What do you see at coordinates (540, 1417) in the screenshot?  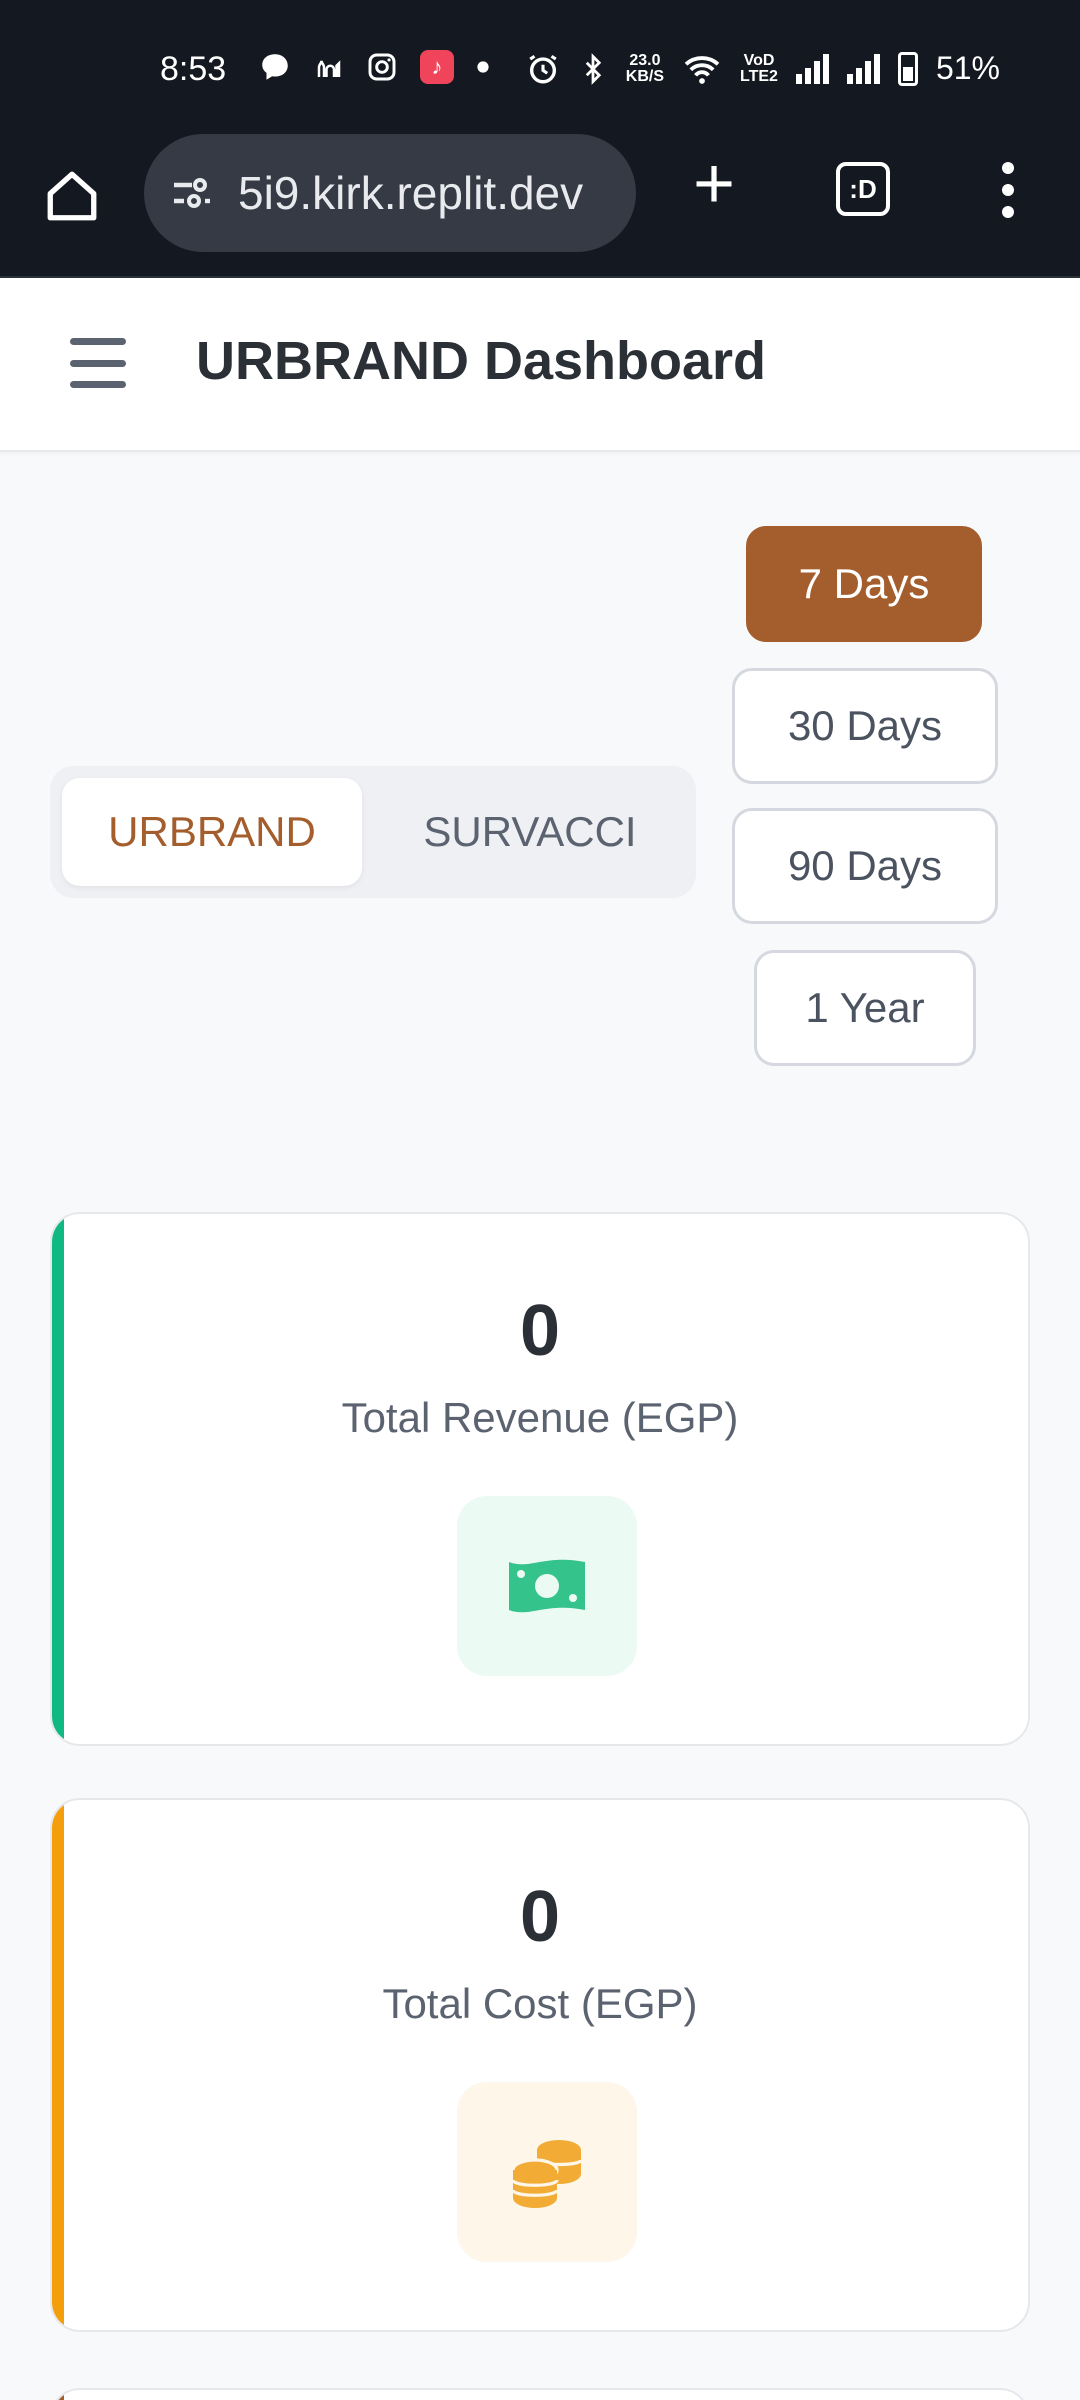 I see `revenue-label: Total Revenue (EGP)` at bounding box center [540, 1417].